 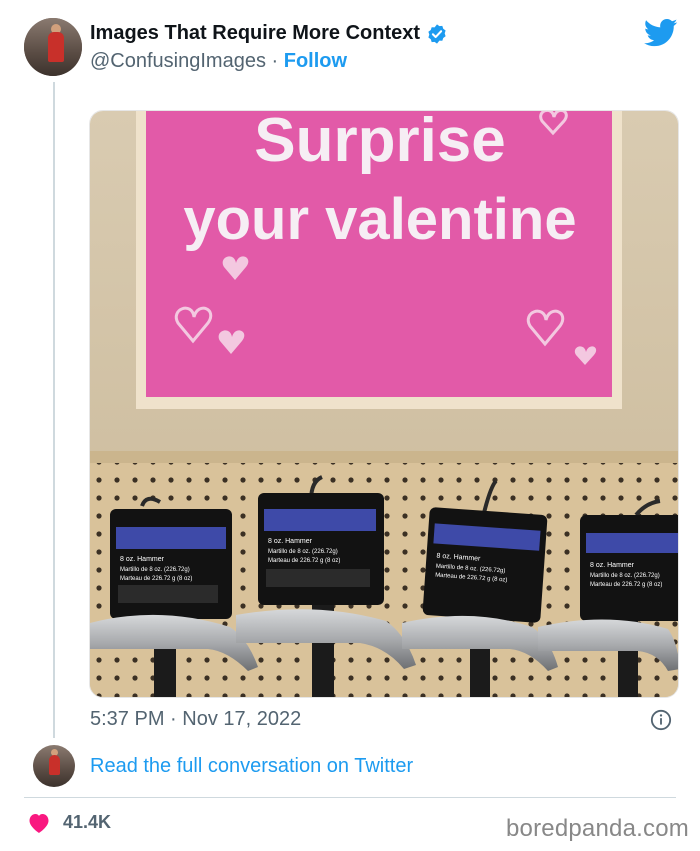 I want to click on follow-button: Follow, so click(x=315, y=61).